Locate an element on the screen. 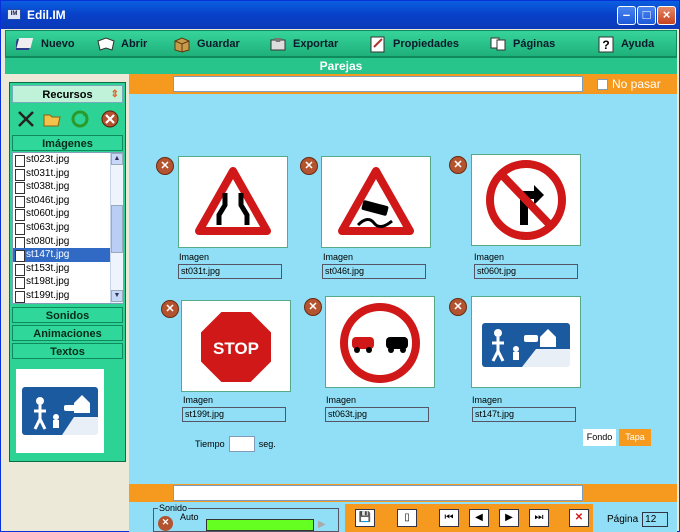 The width and height of the screenshot is (680, 532). tiempo-row: Tiempo seg. is located at coordinates (235, 444).